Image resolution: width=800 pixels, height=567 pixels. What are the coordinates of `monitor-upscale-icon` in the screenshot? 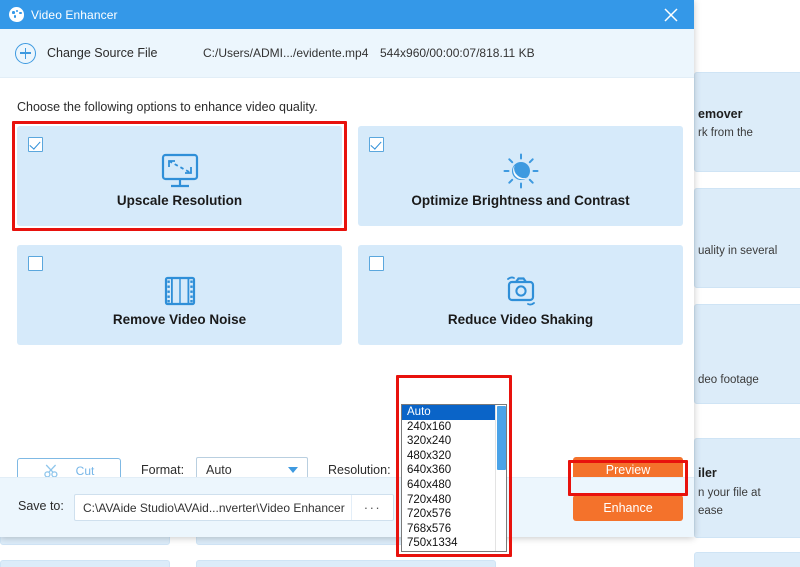 It's located at (180, 174).